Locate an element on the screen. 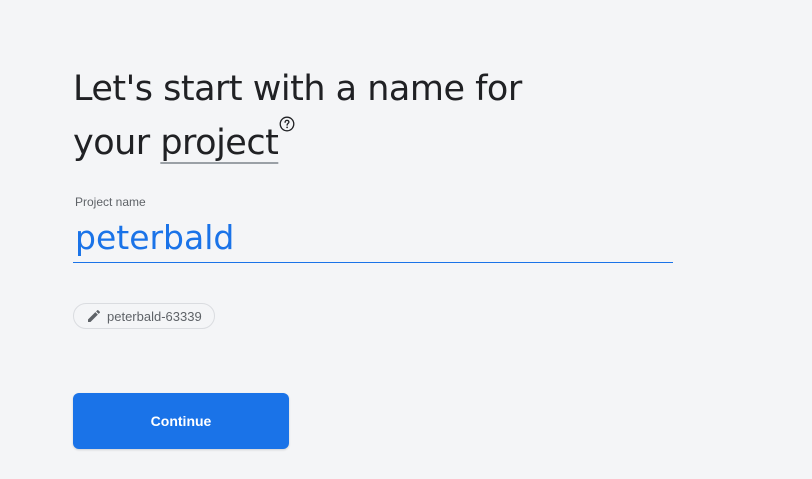 Image resolution: width=812 pixels, height=479 pixels. help-circle-icon is located at coordinates (287, 124).